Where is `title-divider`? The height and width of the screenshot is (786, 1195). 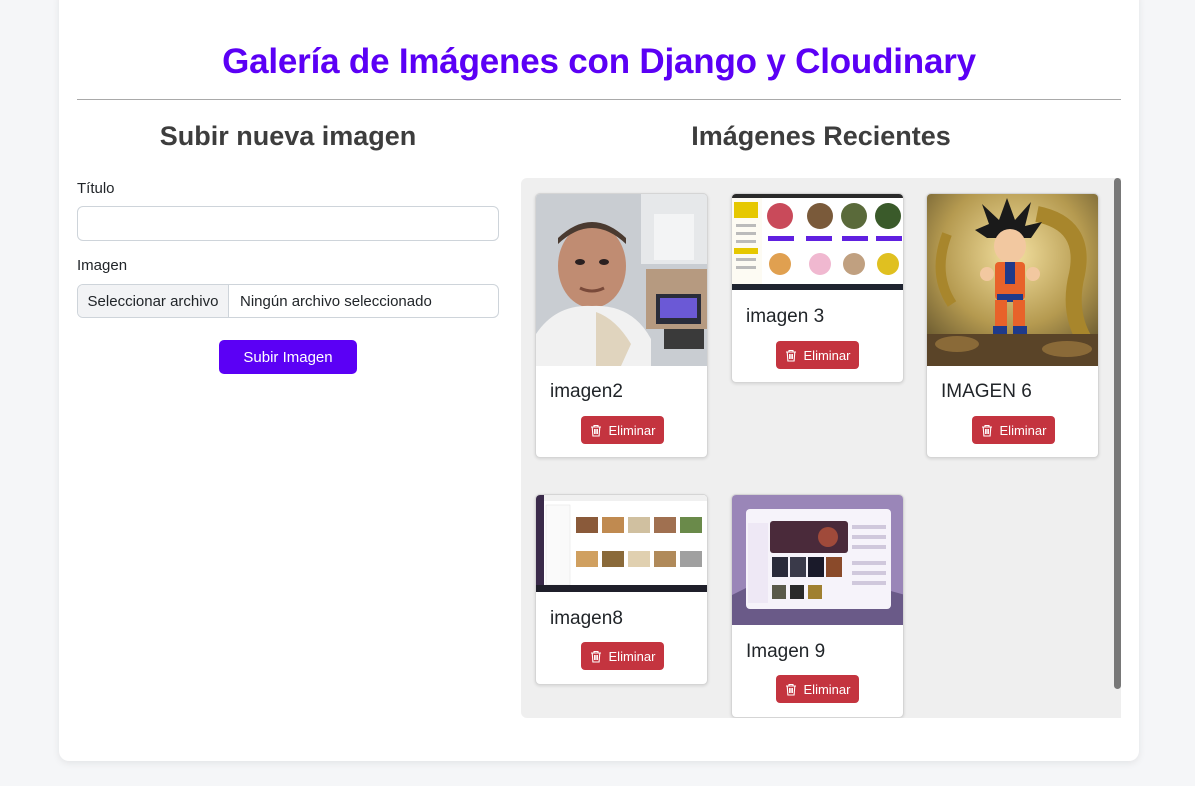 title-divider is located at coordinates (599, 99).